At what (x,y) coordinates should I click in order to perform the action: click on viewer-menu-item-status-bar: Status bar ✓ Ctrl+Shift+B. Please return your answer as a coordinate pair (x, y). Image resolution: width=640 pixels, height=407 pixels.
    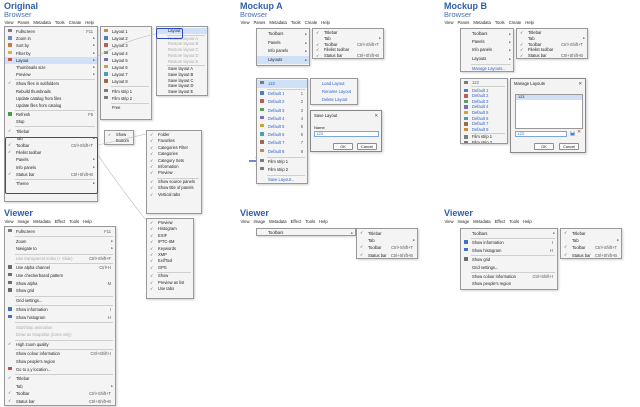
    Looking at the image, I should click on (60, 401).